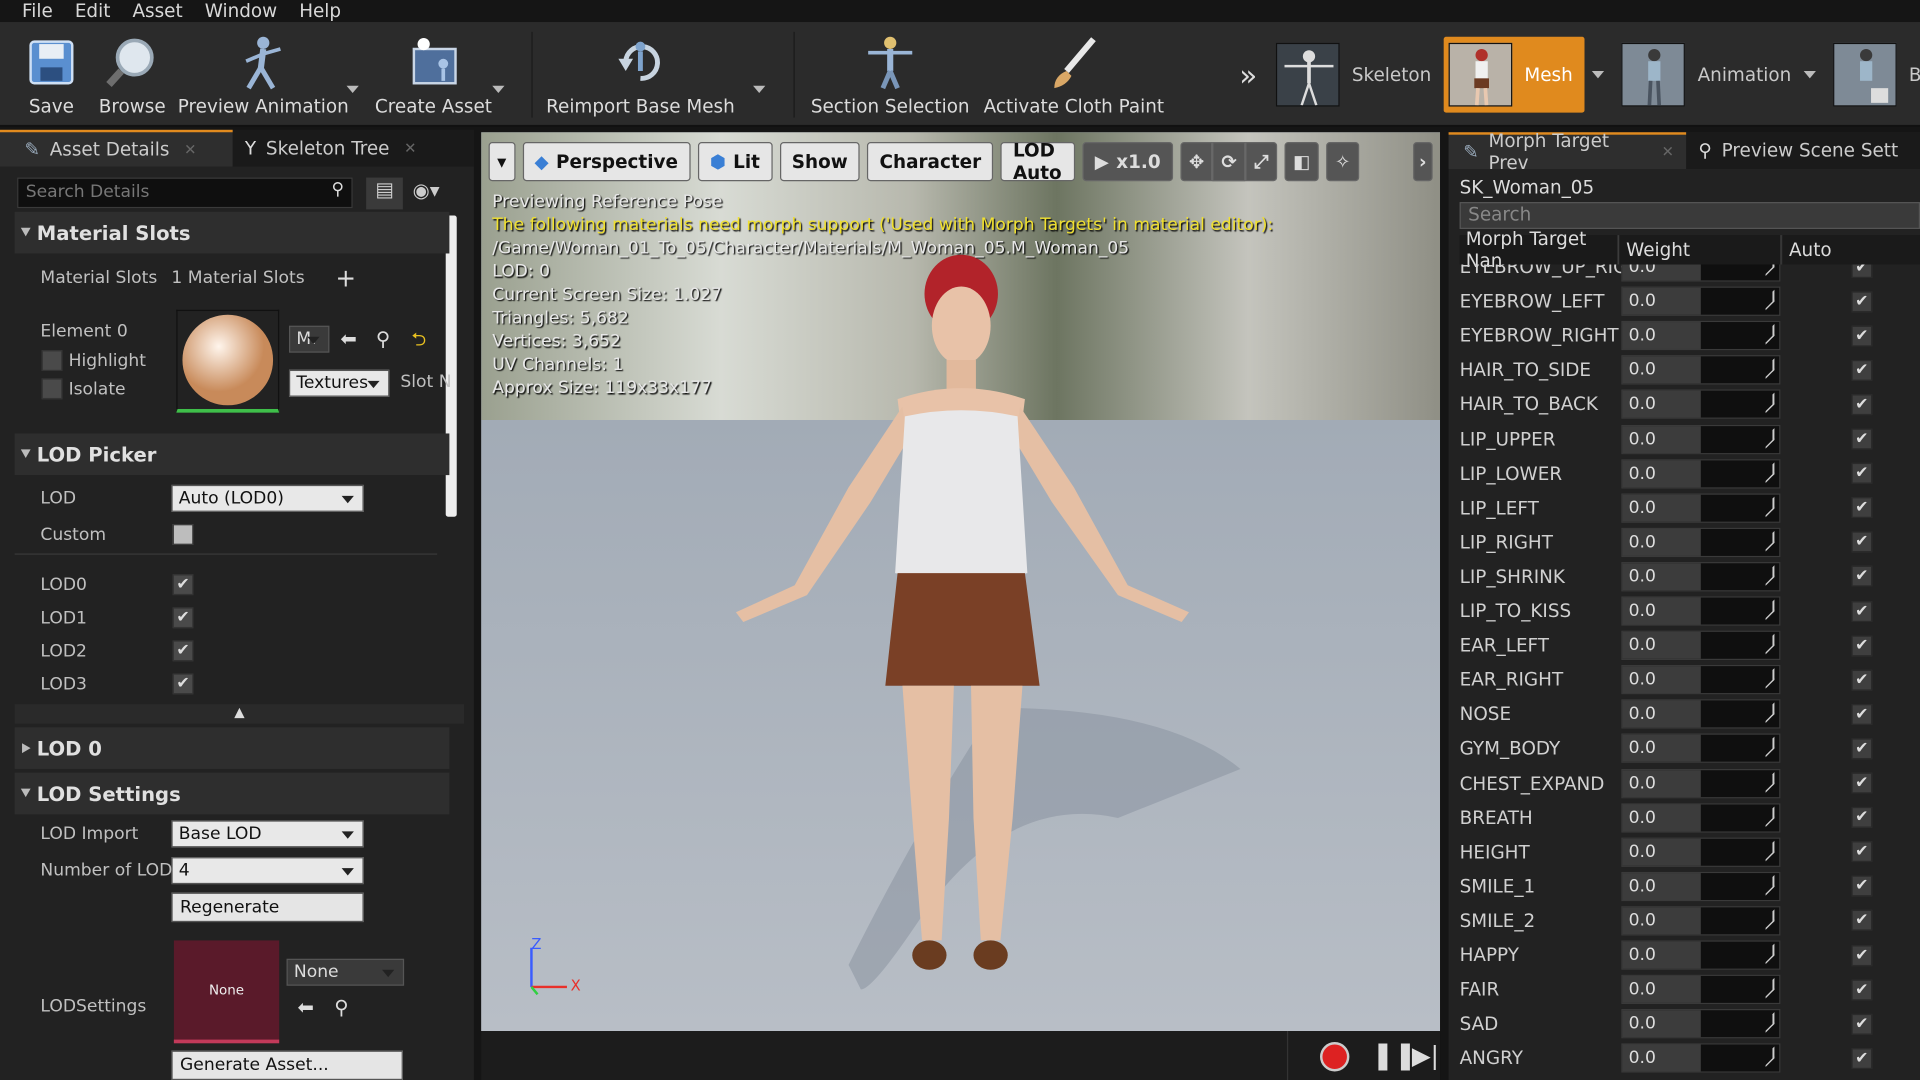 This screenshot has width=1920, height=1080. I want to click on create-asset-button: Create Asset, so click(433, 74).